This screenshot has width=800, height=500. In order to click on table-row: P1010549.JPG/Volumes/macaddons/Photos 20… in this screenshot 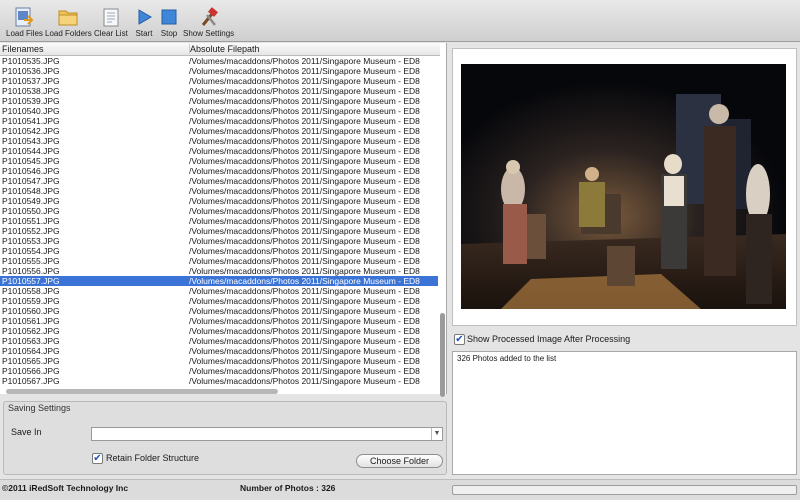, I will do `click(219, 201)`.